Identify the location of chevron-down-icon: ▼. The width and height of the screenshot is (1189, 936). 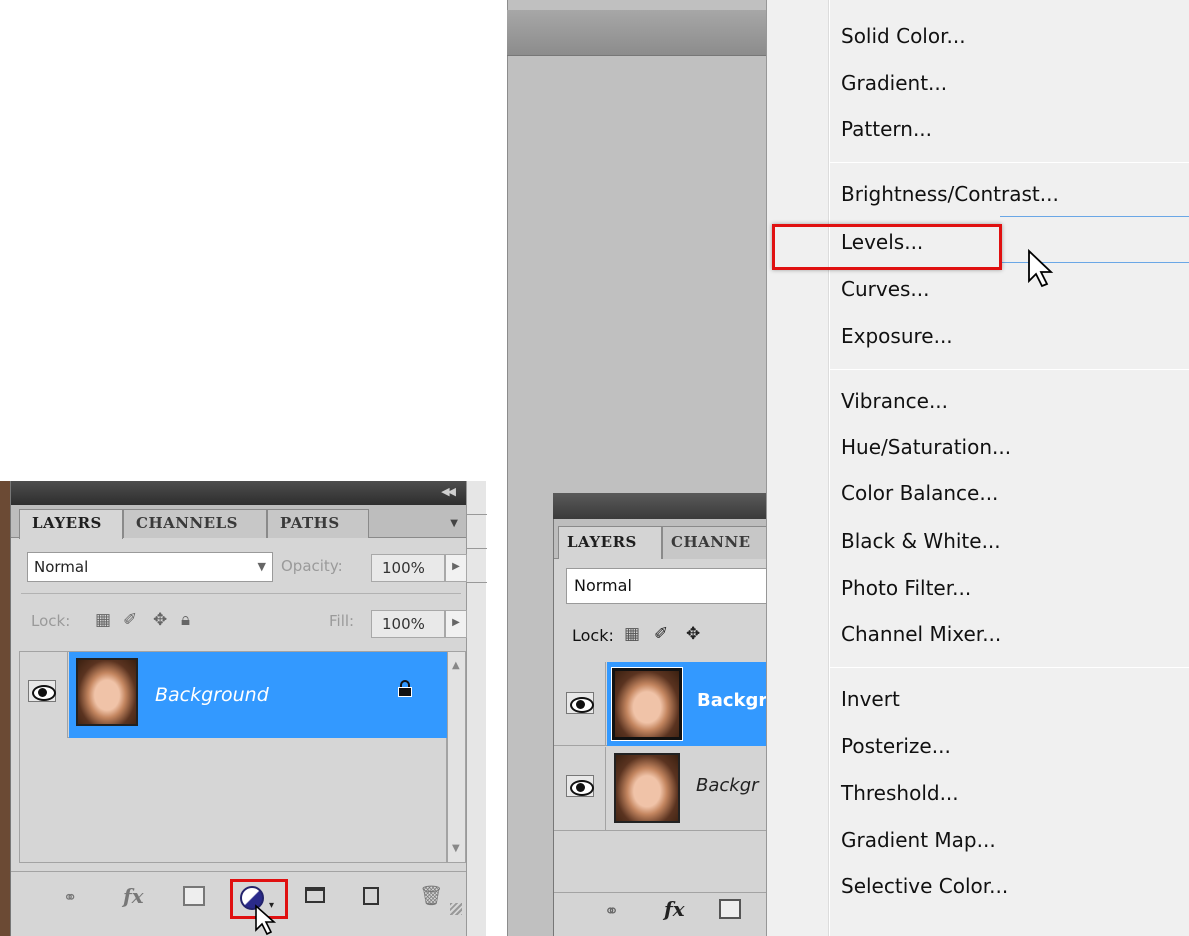
(261, 566).